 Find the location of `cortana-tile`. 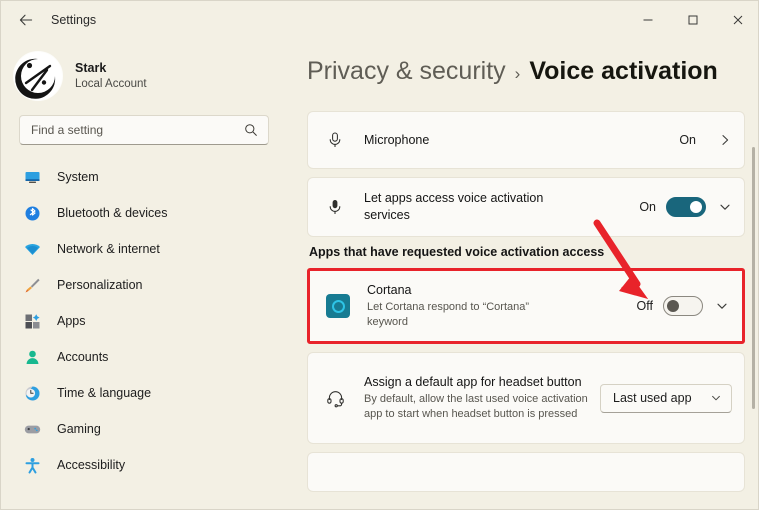

cortana-tile is located at coordinates (338, 306).